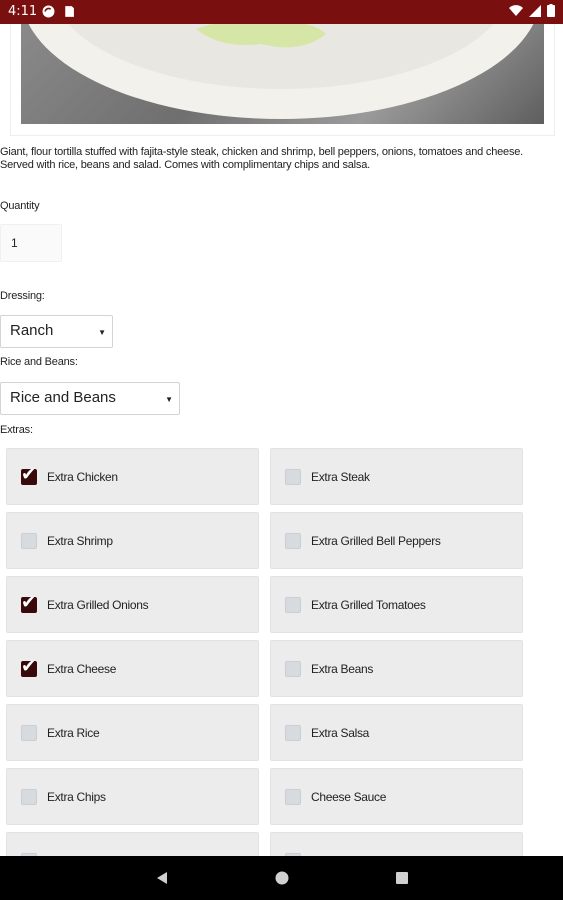 Image resolution: width=563 pixels, height=900 pixels. I want to click on extra-option: Extra Grilled Bell Peppers, so click(396, 540).